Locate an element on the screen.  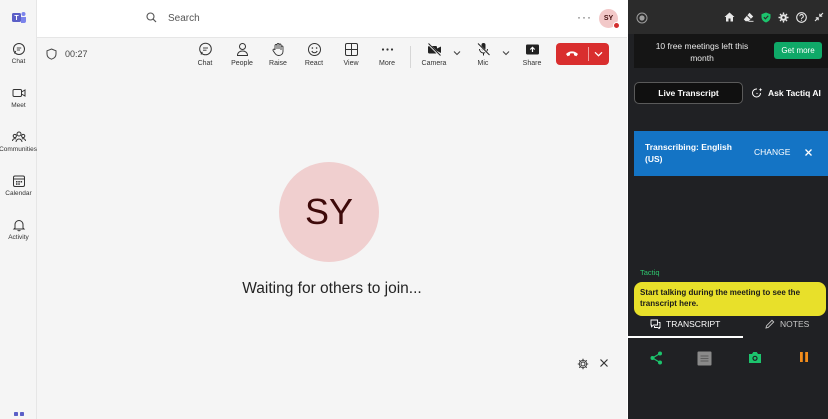
call-timer: 00:27 is located at coordinates (76, 54).